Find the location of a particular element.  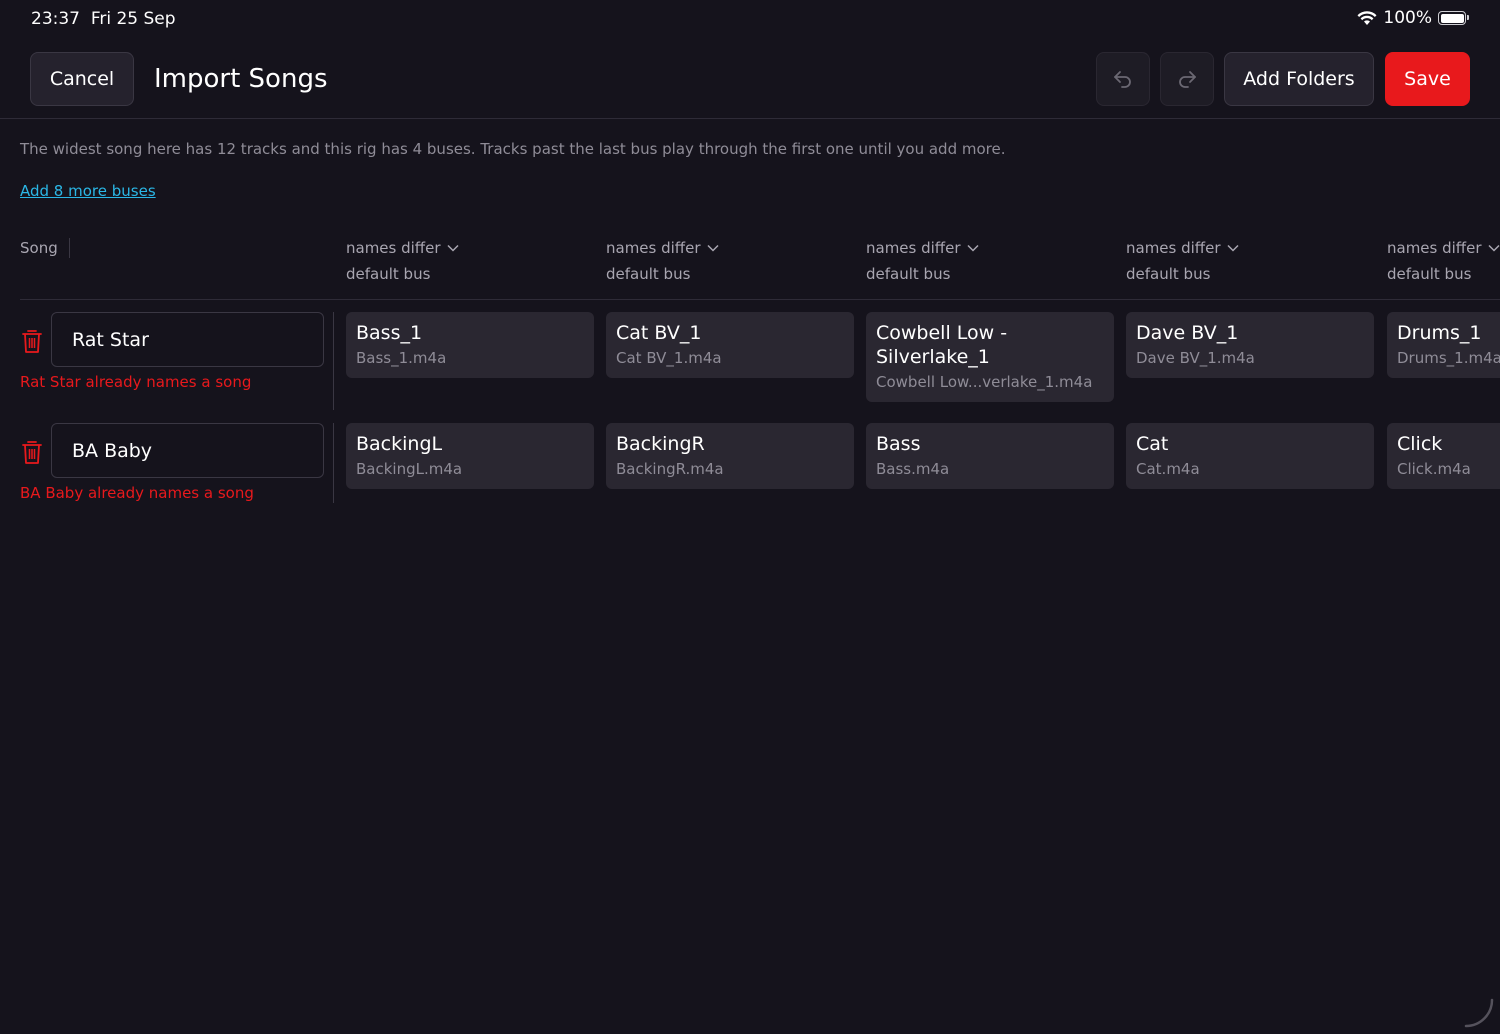

status-date: Fri 25 Sep is located at coordinates (133, 19).